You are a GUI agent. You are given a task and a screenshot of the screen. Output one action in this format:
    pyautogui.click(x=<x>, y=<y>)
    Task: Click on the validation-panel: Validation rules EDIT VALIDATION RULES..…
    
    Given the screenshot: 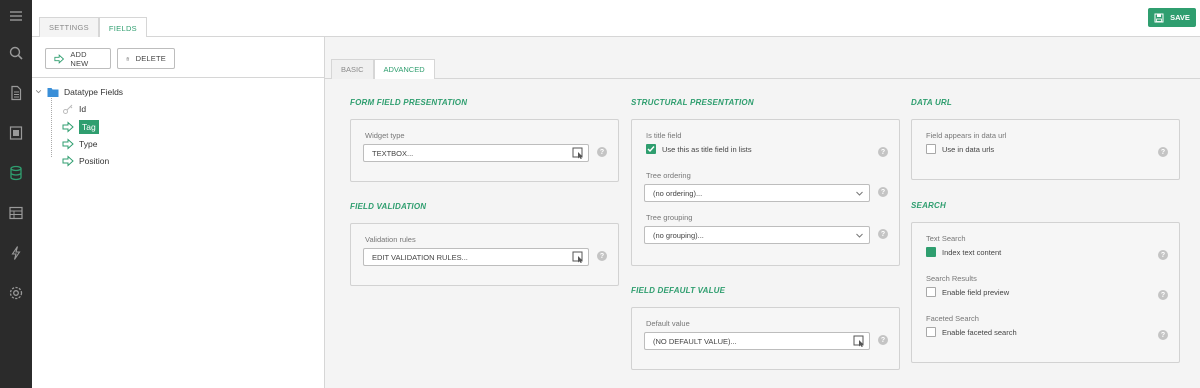 What is the action you would take?
    pyautogui.click(x=484, y=254)
    